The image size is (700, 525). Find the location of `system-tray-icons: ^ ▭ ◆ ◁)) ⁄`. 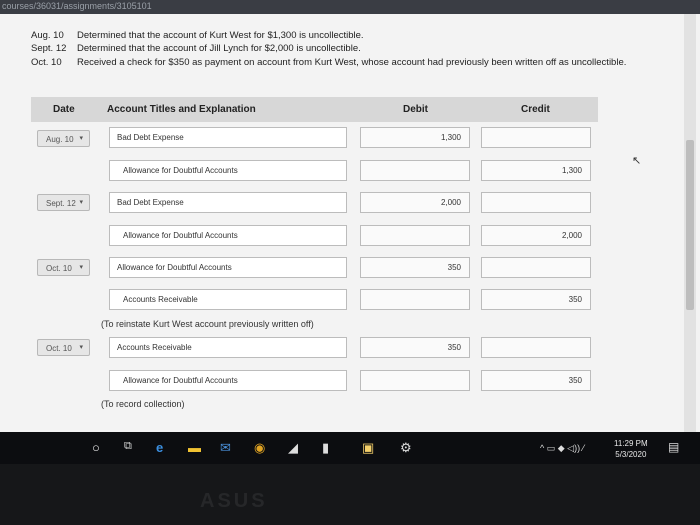

system-tray-icons: ^ ▭ ◆ ◁)) ⁄ is located at coordinates (562, 448).